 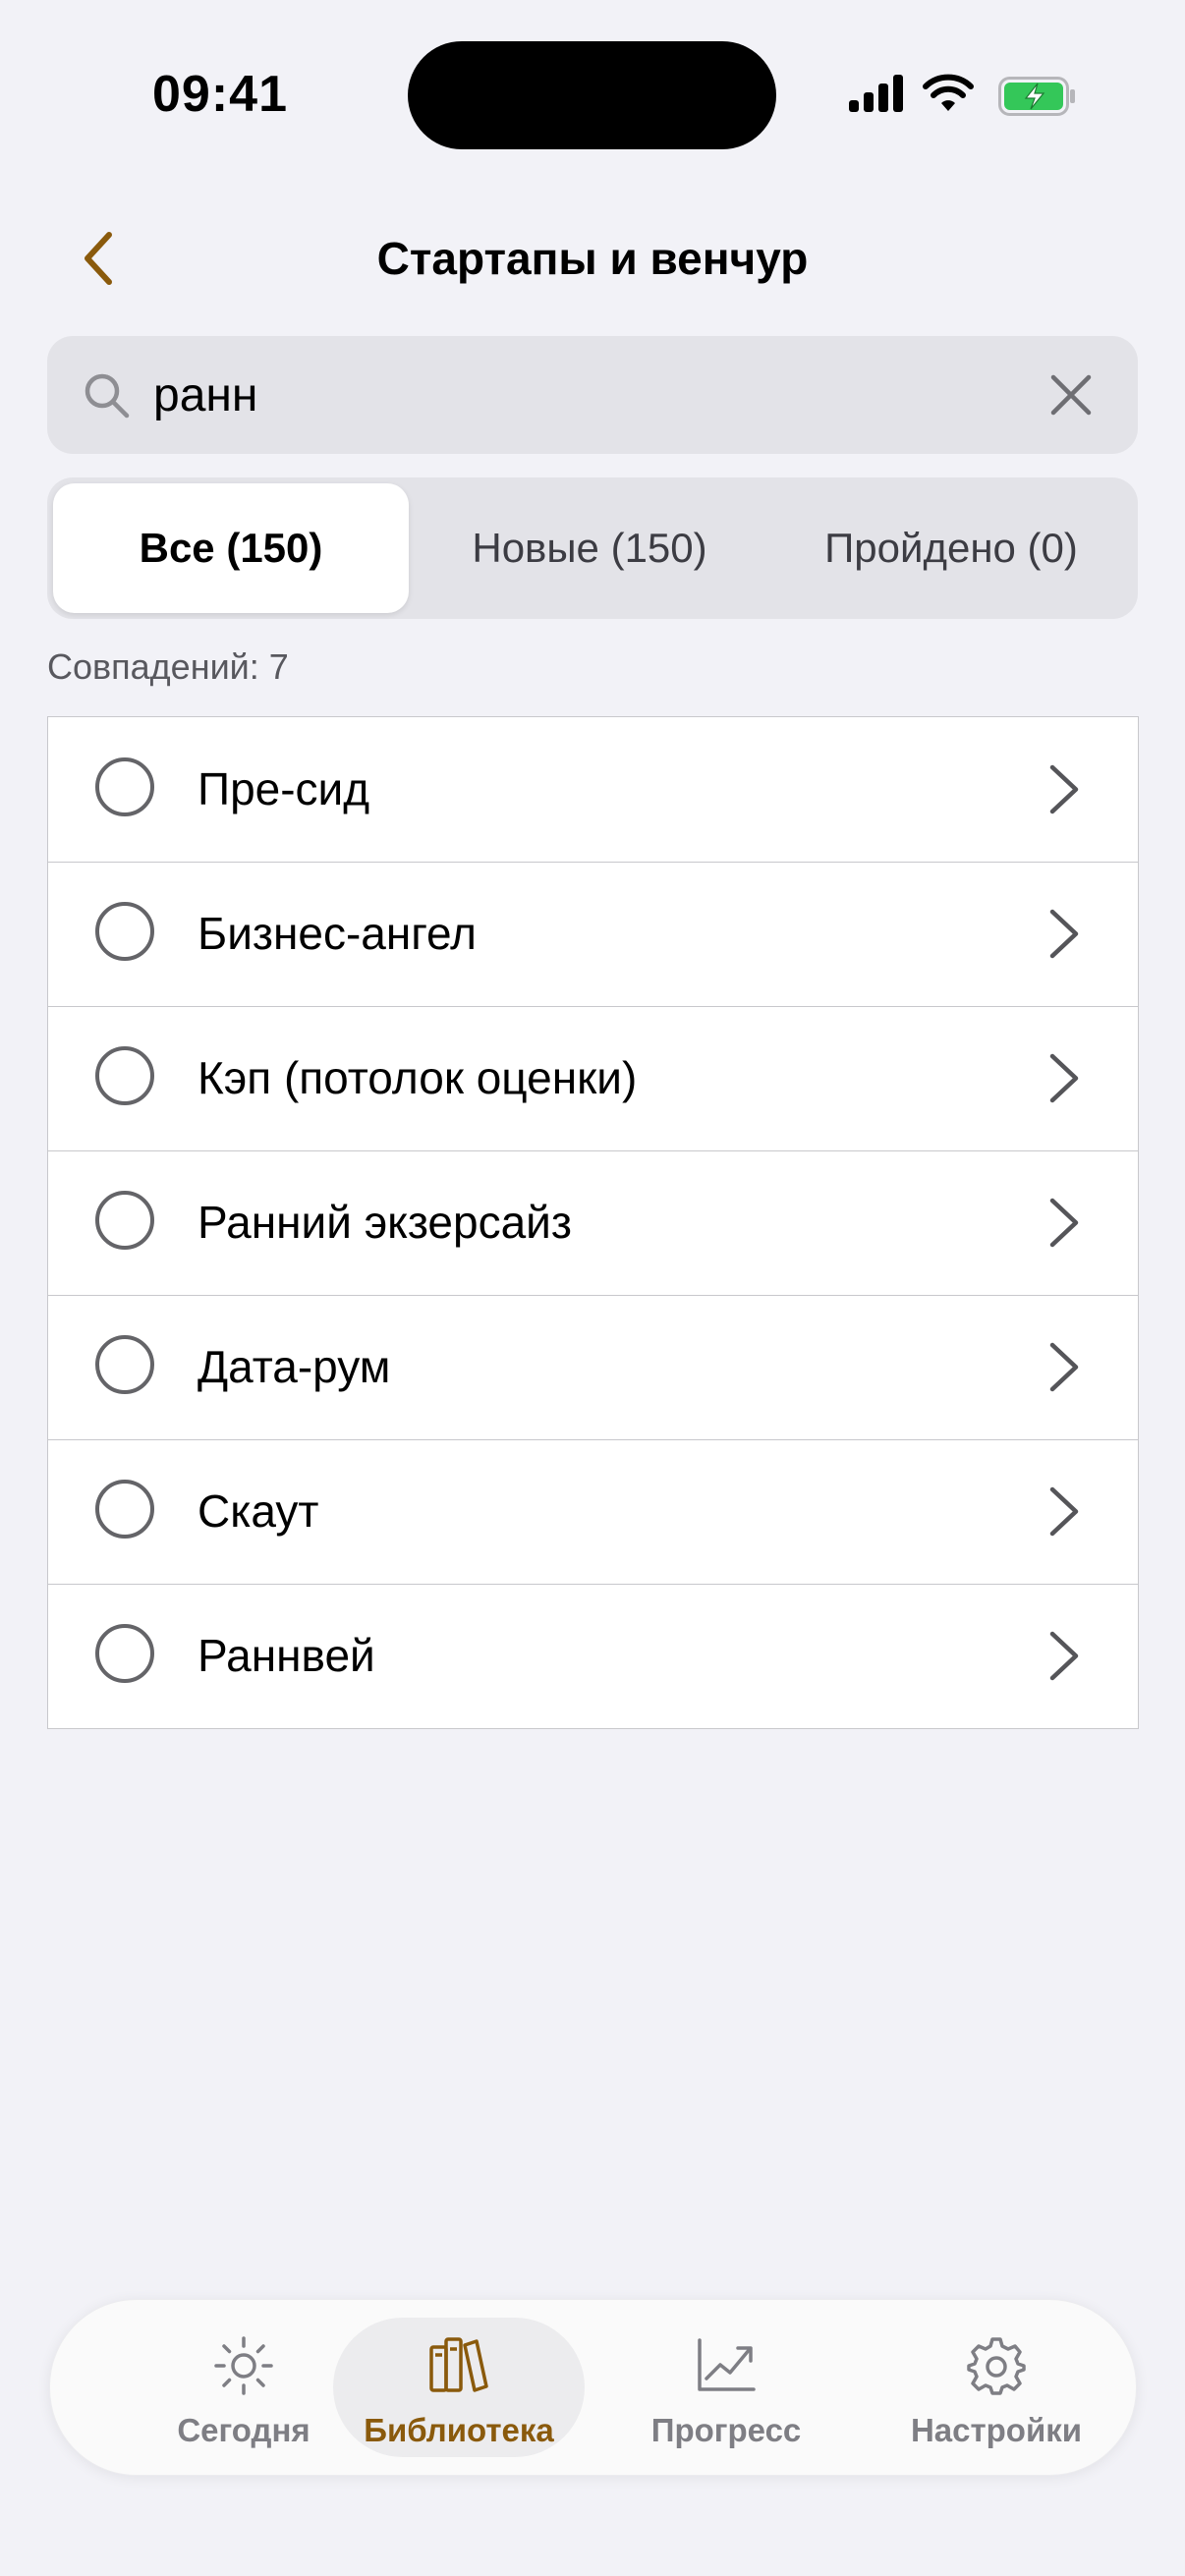 I want to click on chart-icon, so click(x=727, y=2364).